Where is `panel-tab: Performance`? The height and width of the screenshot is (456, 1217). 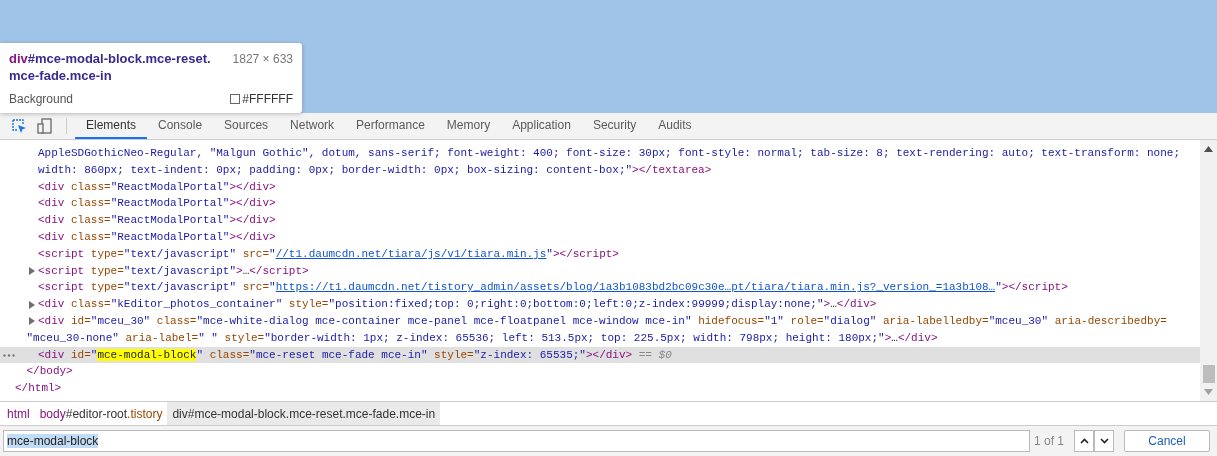
panel-tab: Performance is located at coordinates (390, 126).